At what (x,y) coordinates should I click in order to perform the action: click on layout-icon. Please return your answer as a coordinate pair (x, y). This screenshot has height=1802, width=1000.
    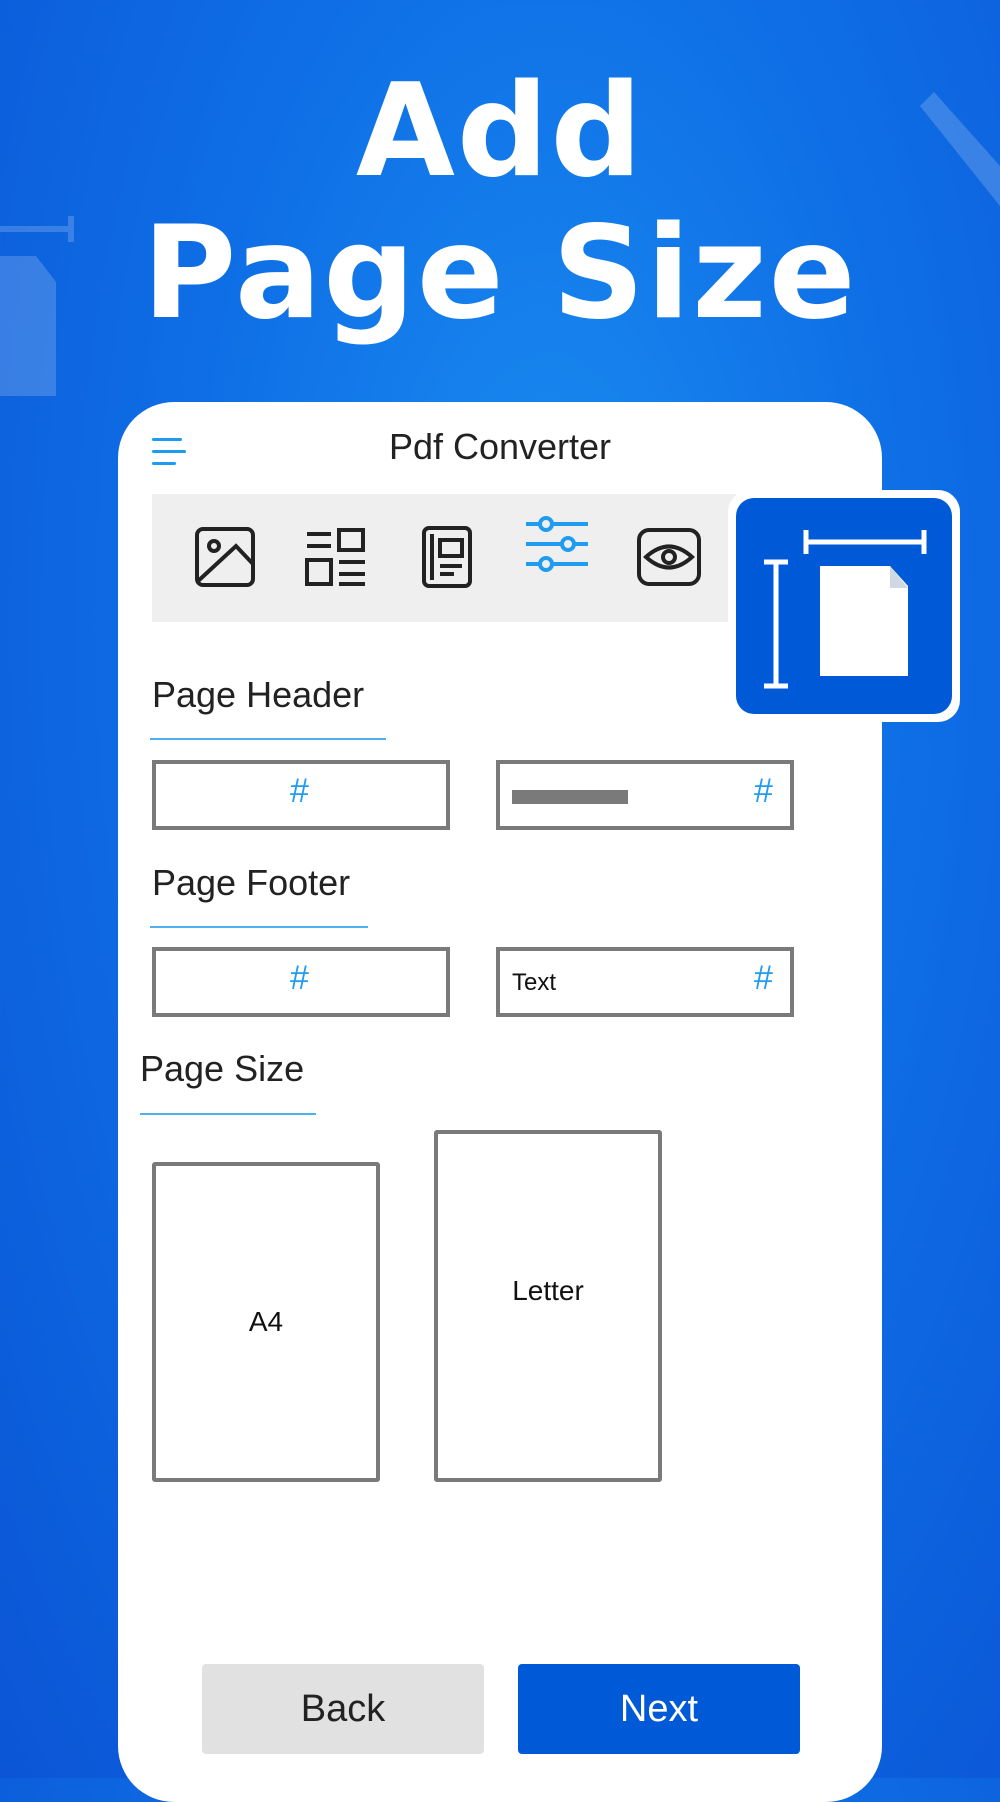
    Looking at the image, I should click on (335, 557).